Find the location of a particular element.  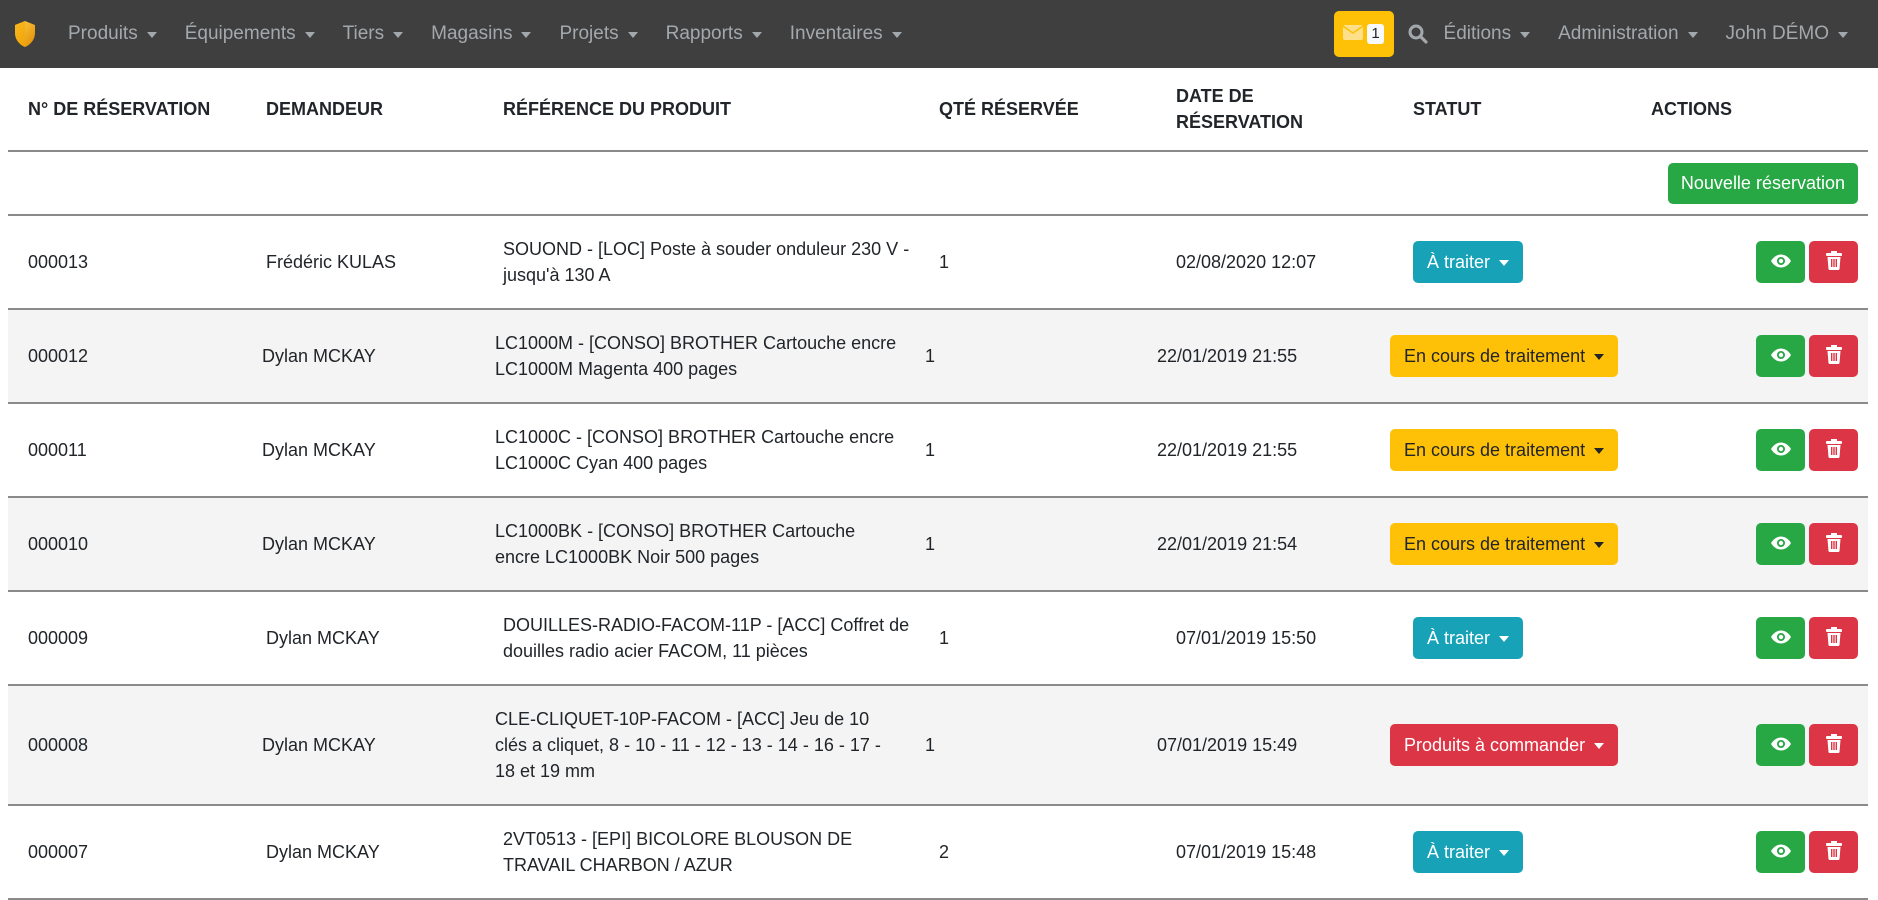

nav-magasins: Magasins is located at coordinates (481, 34).